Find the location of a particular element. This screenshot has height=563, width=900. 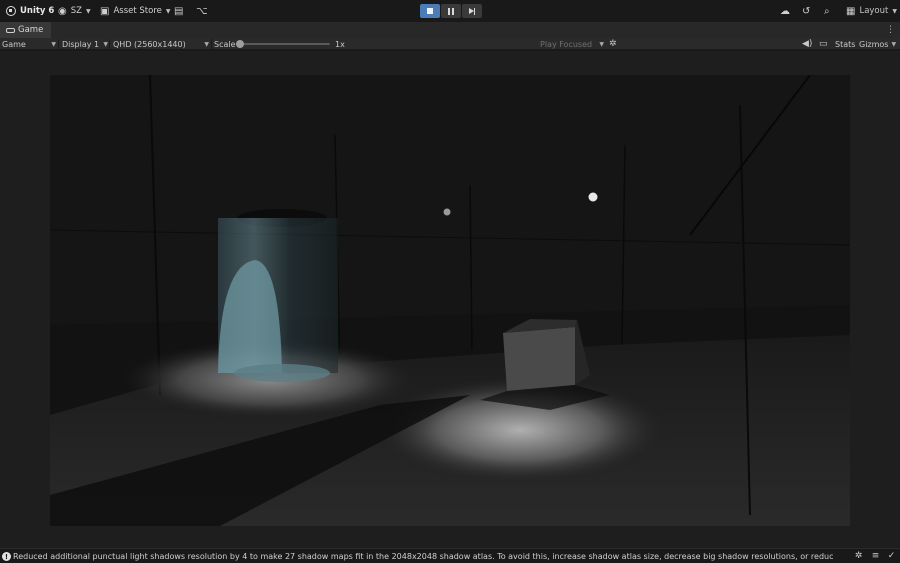

scale-label: Scale is located at coordinates (225, 44).